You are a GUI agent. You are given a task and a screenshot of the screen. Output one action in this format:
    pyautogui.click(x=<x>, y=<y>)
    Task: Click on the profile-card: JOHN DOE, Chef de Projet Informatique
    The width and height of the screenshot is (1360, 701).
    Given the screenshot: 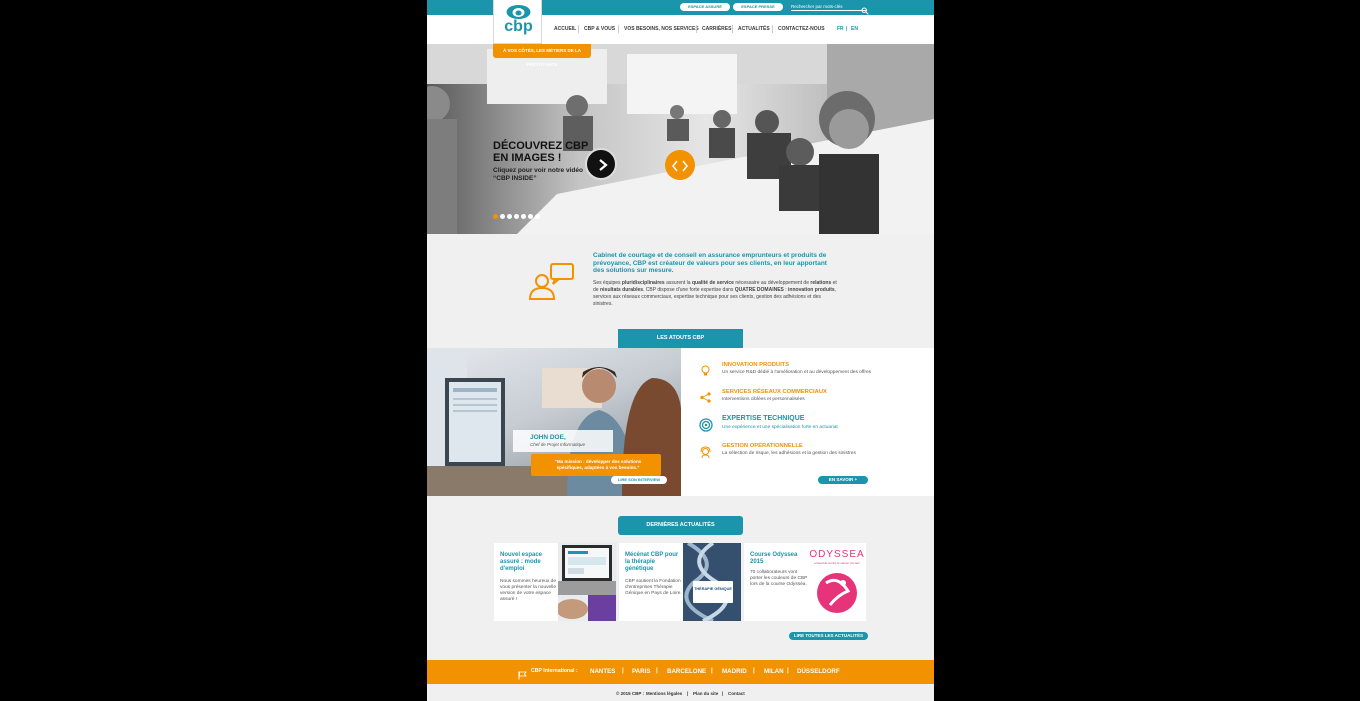 What is the action you would take?
    pyautogui.click(x=563, y=441)
    